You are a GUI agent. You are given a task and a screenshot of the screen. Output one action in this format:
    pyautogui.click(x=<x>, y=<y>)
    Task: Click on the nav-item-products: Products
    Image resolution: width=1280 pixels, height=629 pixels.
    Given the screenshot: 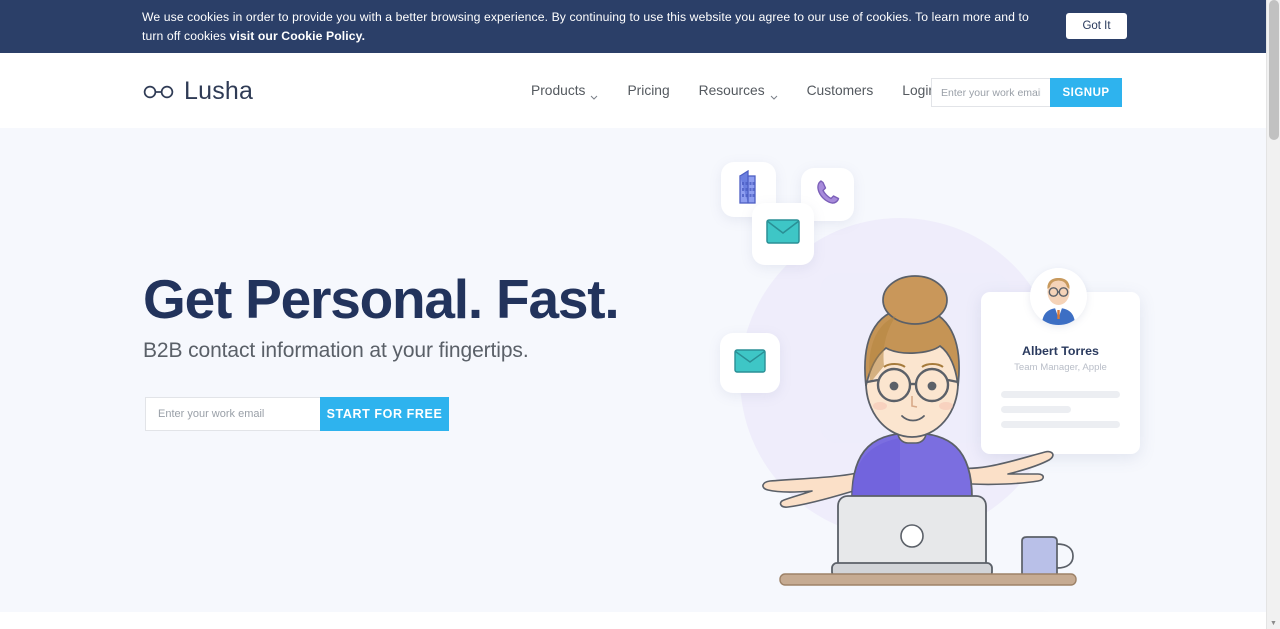 What is the action you would take?
    pyautogui.click(x=564, y=91)
    